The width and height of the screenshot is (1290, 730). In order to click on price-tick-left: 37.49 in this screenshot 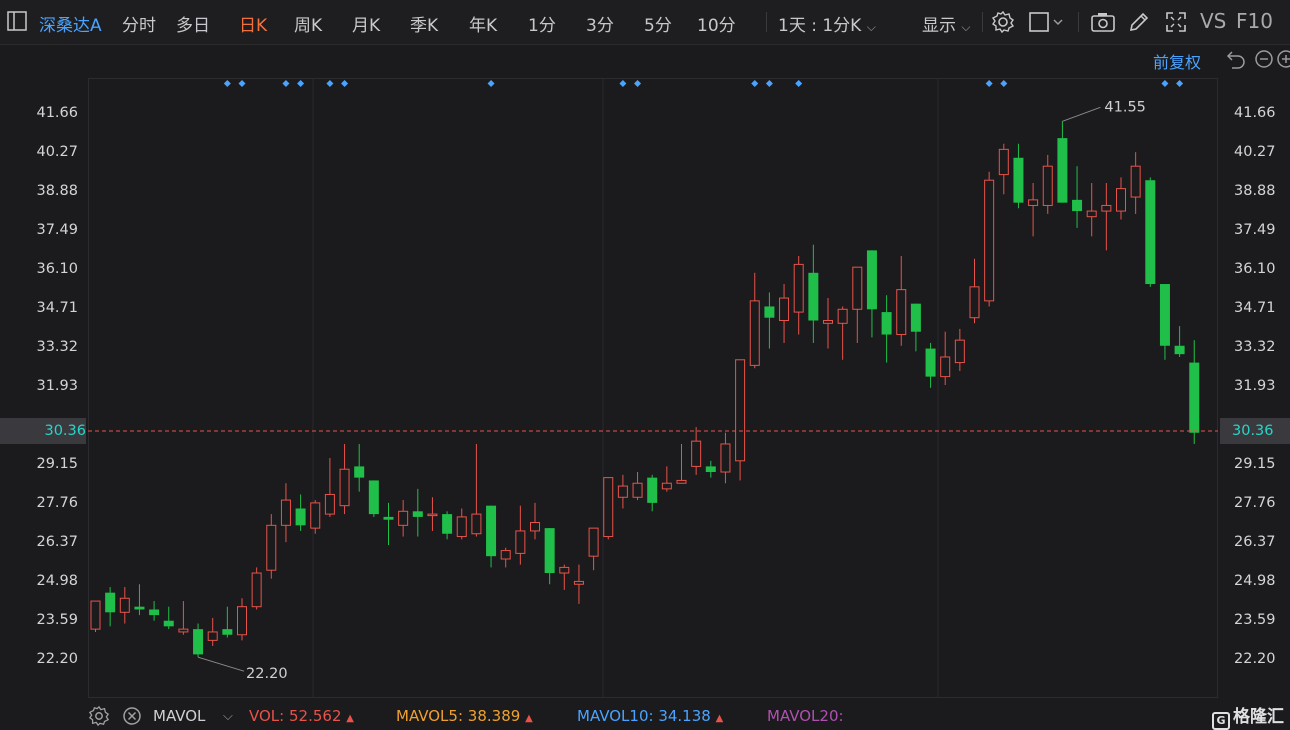, I will do `click(57, 230)`.